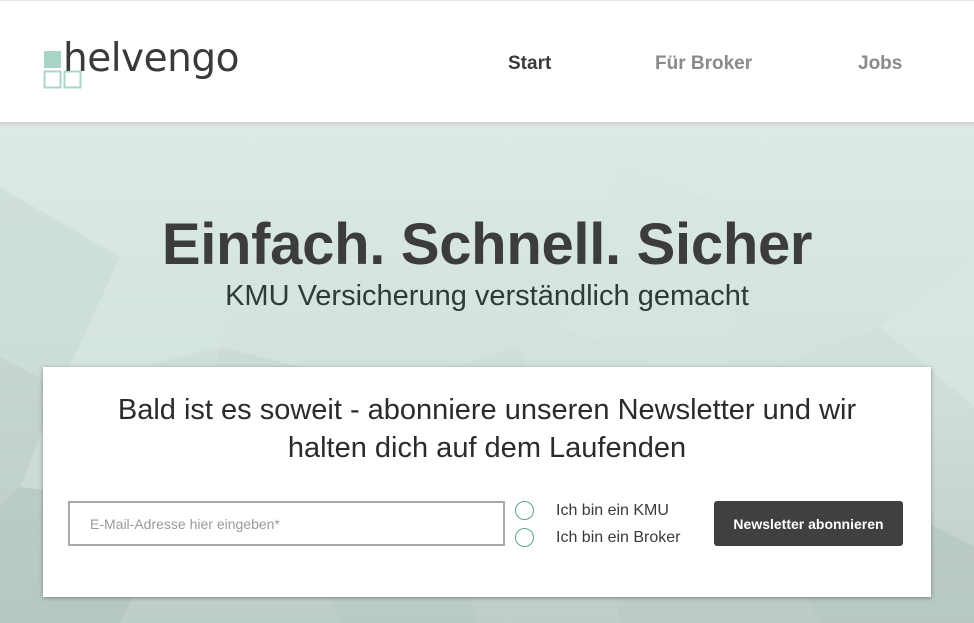  I want to click on nav-jobs: Jobs, so click(880, 64).